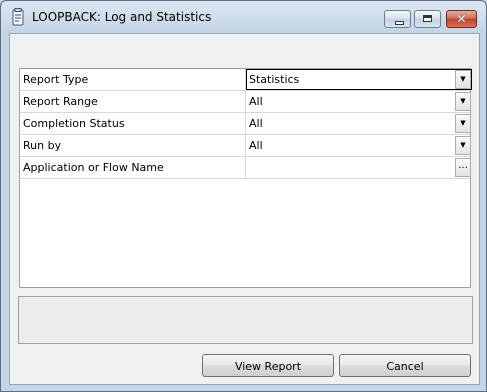 This screenshot has height=392, width=487. I want to click on property-label: Run by, so click(133, 145).